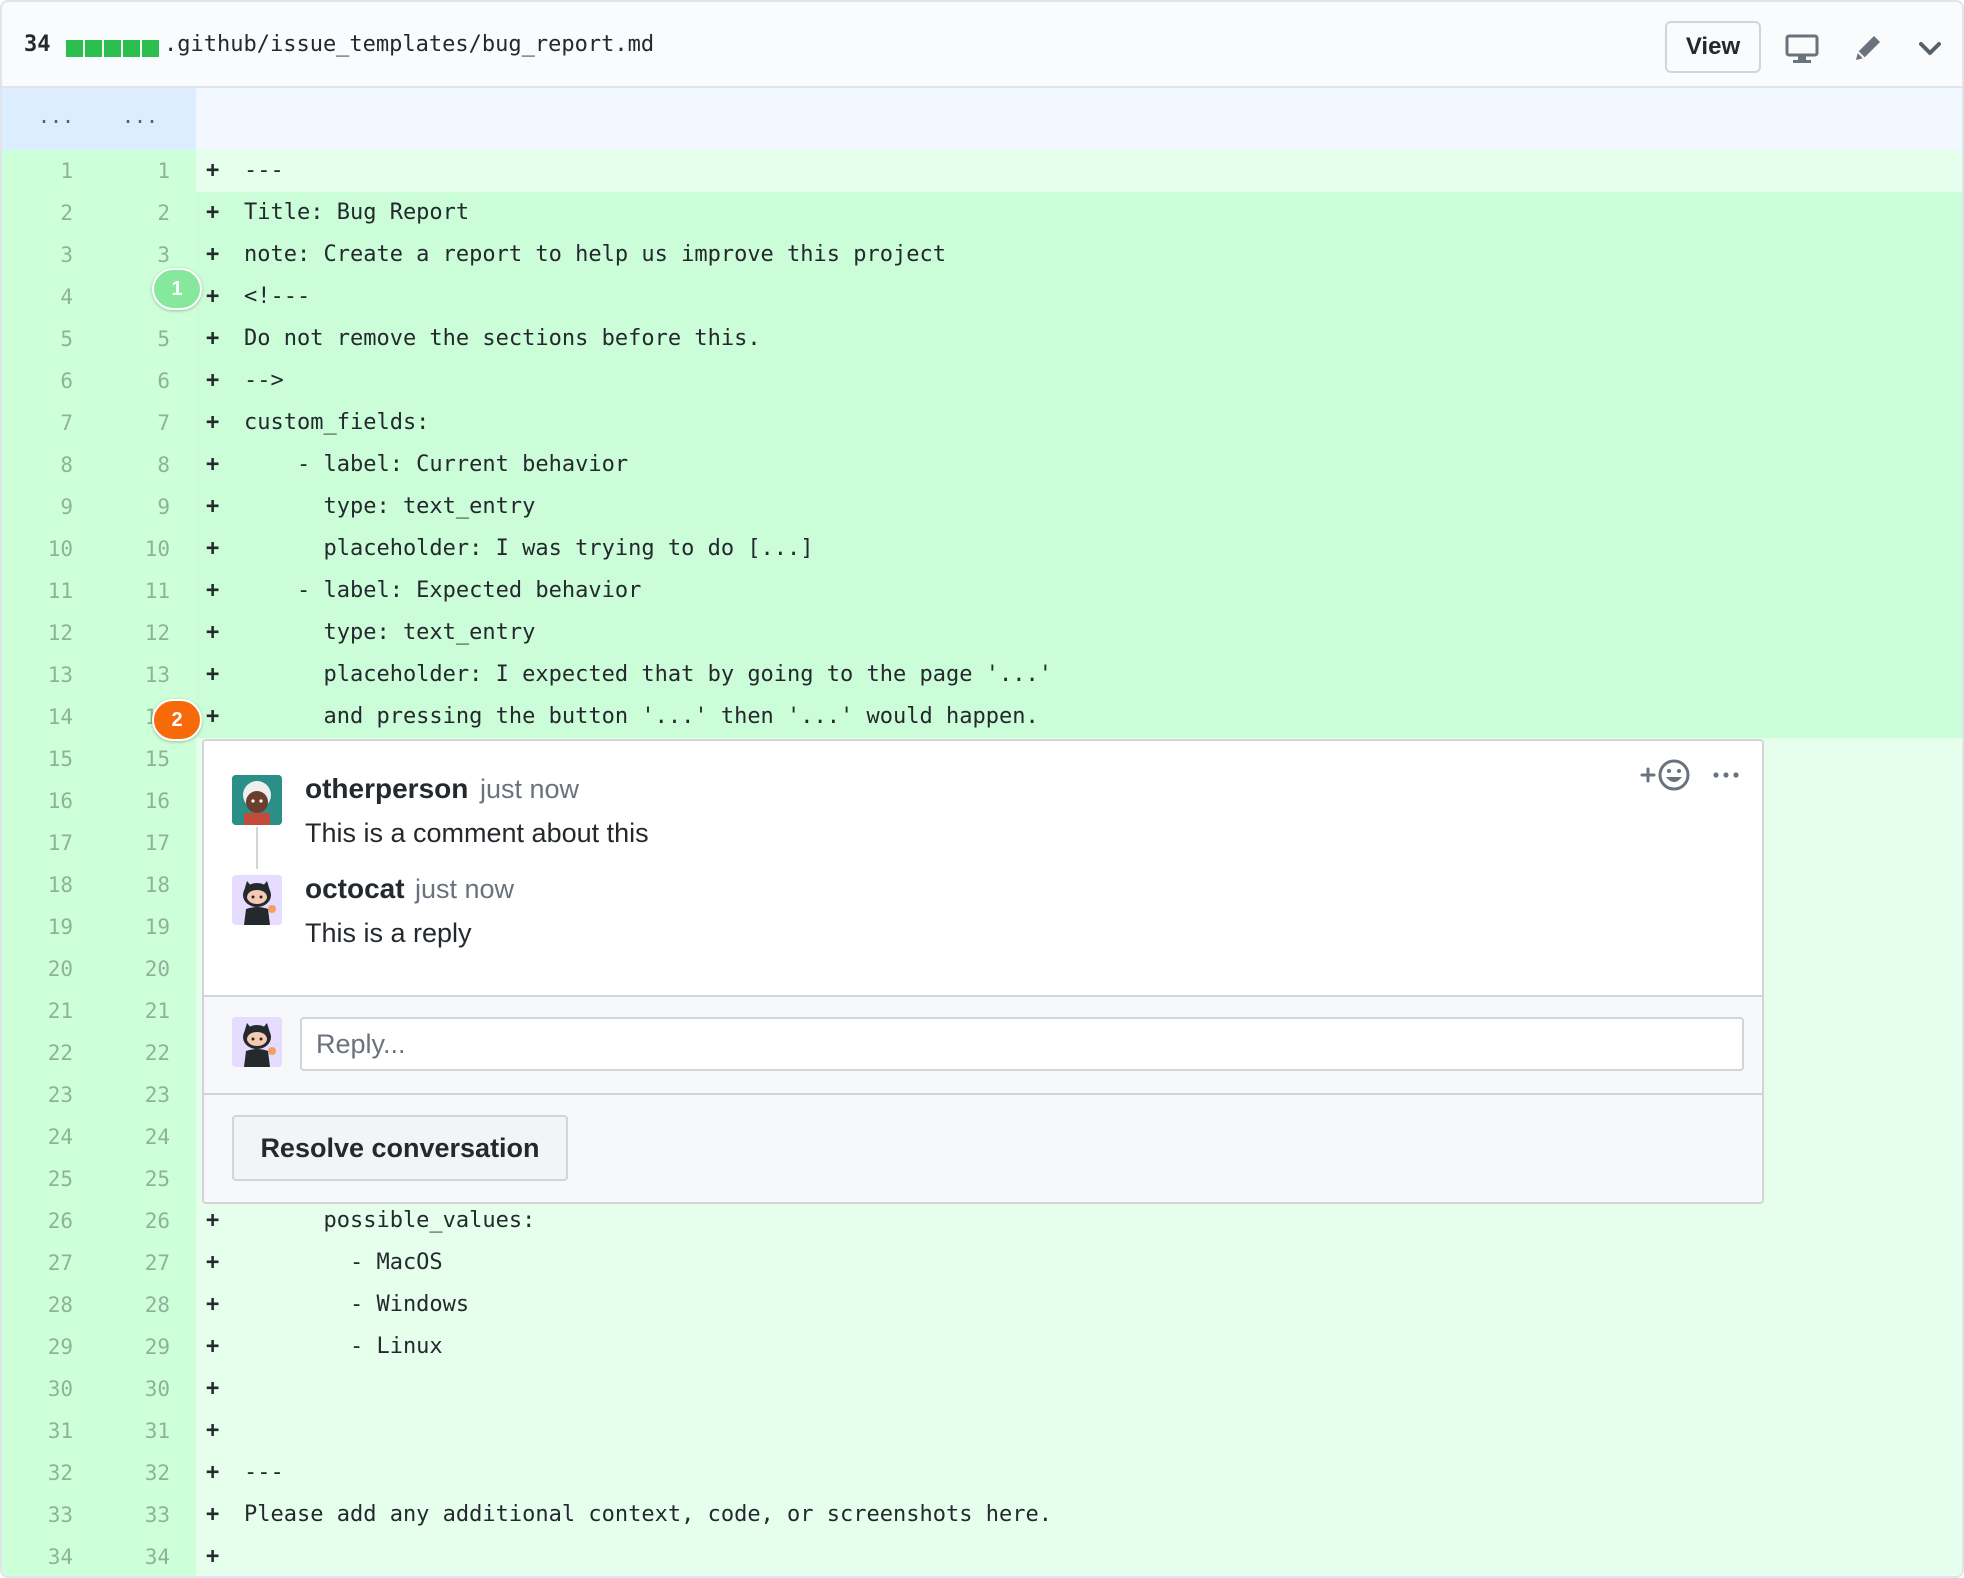 This screenshot has height=1578, width=1964. Describe the element at coordinates (147, 633) in the screenshot. I see `new-line-number: 12` at that location.